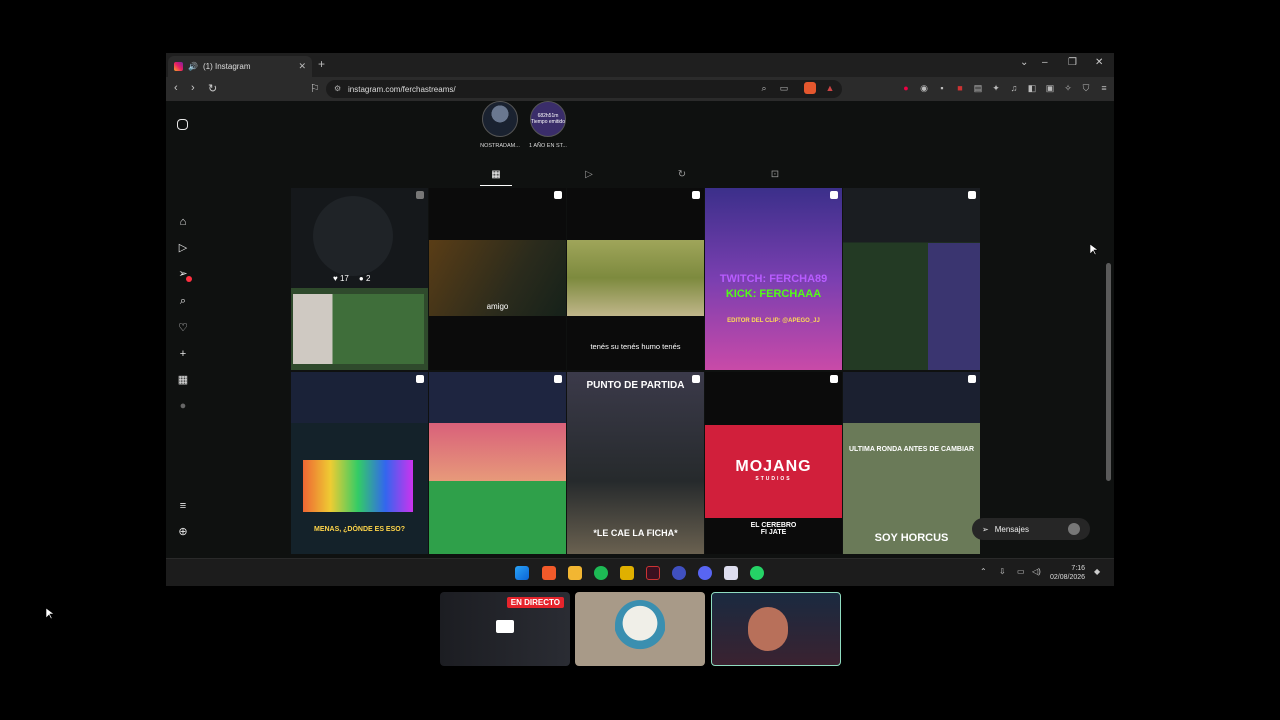  Describe the element at coordinates (645, 177) in the screenshot. I see `profile-tabs: ▦ ▷ ↻ ⊡` at that location.